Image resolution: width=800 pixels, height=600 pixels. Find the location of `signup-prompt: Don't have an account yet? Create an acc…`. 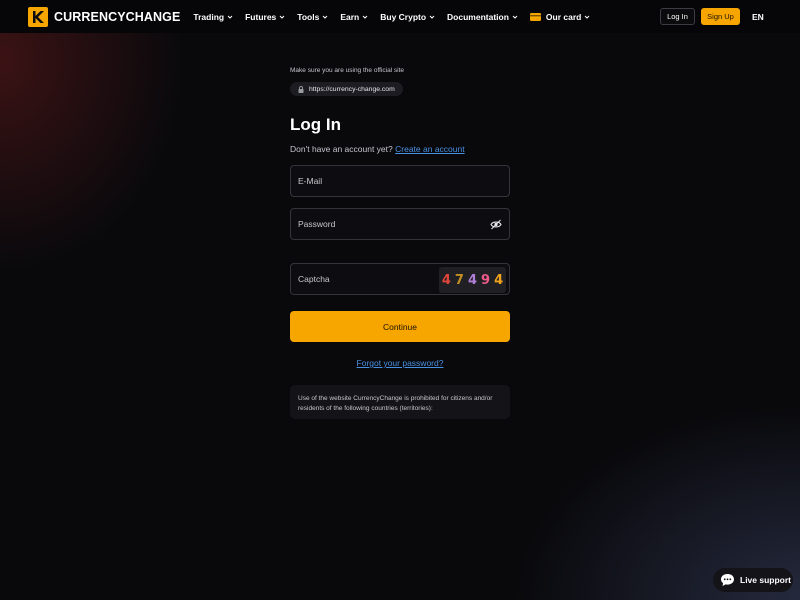

signup-prompt: Don't have an account yet? Create an acc… is located at coordinates (377, 149).